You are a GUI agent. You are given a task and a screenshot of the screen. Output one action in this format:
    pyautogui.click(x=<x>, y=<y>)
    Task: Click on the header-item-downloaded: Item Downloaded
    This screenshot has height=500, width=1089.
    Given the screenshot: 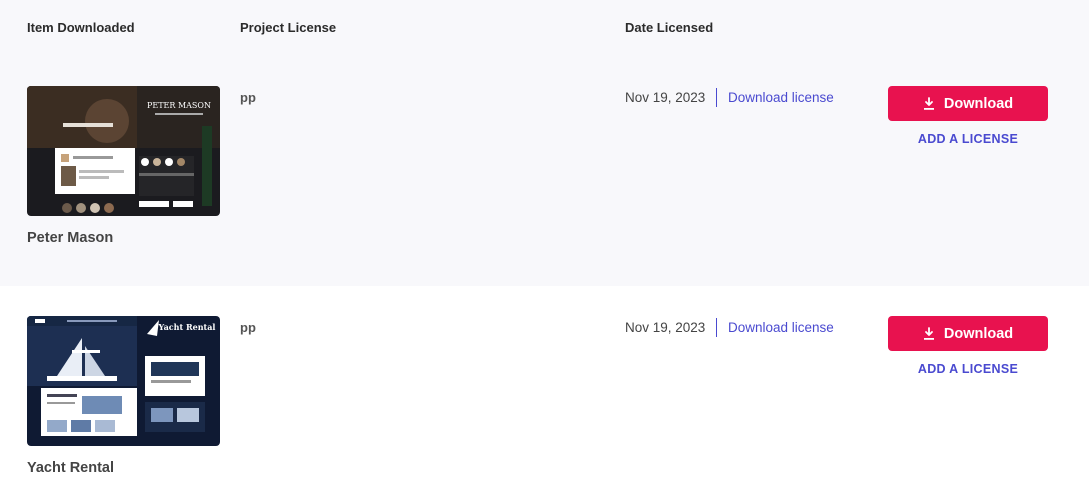 What is the action you would take?
    pyautogui.click(x=81, y=27)
    